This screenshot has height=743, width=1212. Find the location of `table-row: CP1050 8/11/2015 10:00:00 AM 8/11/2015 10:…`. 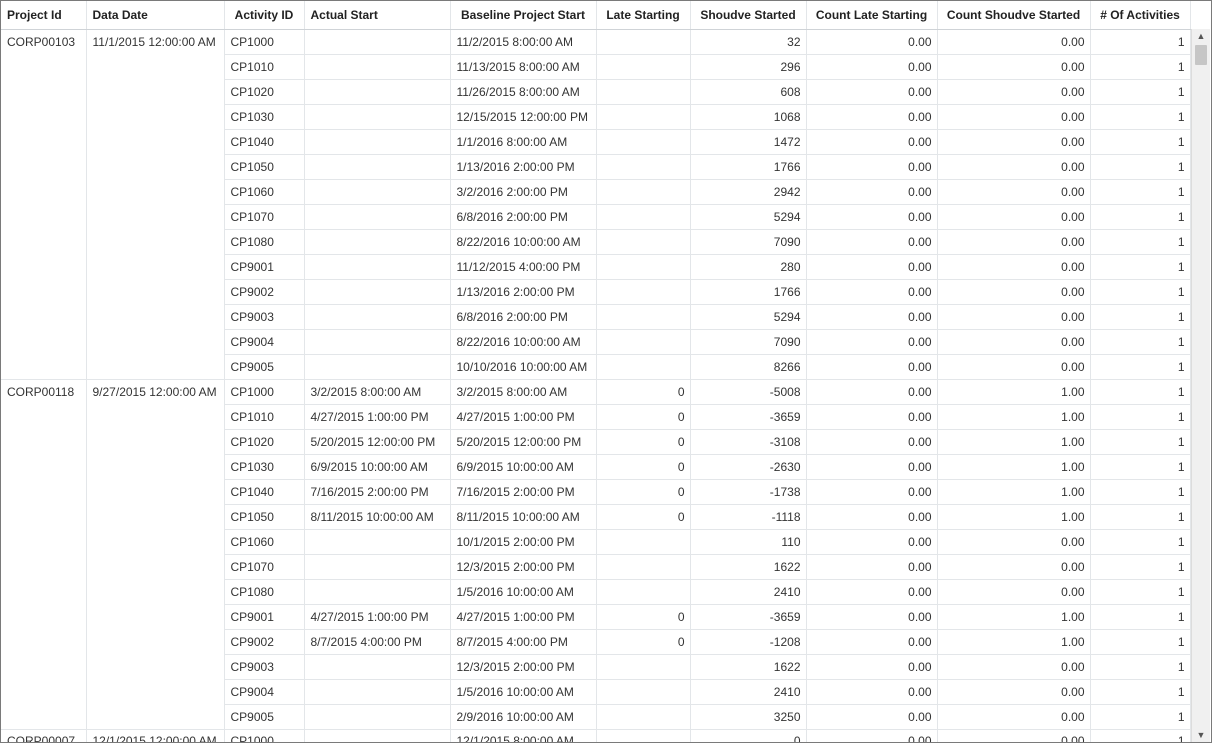

table-row: CP1050 8/11/2015 10:00:00 AM 8/11/2015 10:… is located at coordinates (596, 517).